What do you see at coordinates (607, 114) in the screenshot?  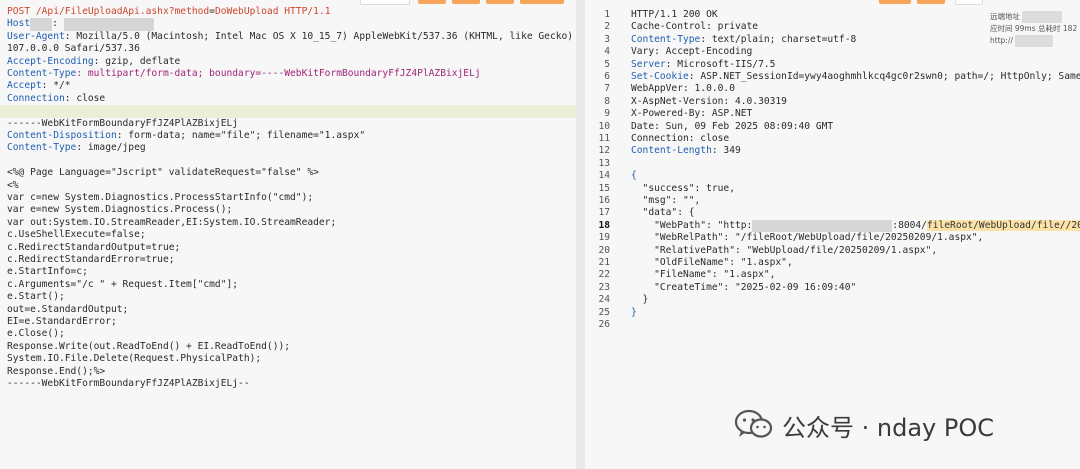 I see `line-number: 9` at bounding box center [607, 114].